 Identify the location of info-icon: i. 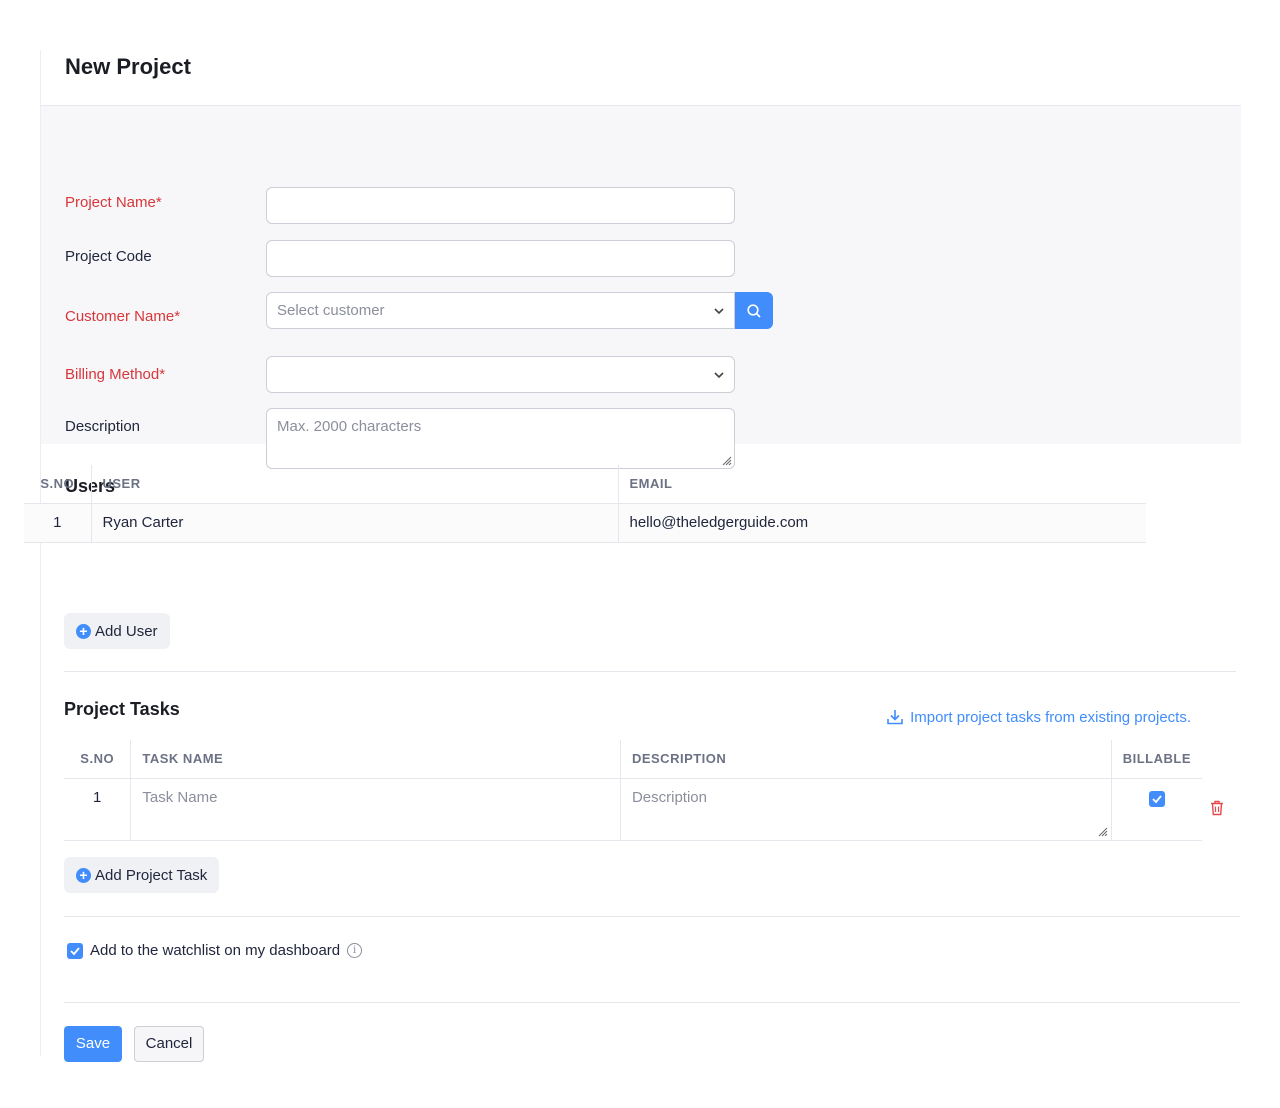
(355, 950).